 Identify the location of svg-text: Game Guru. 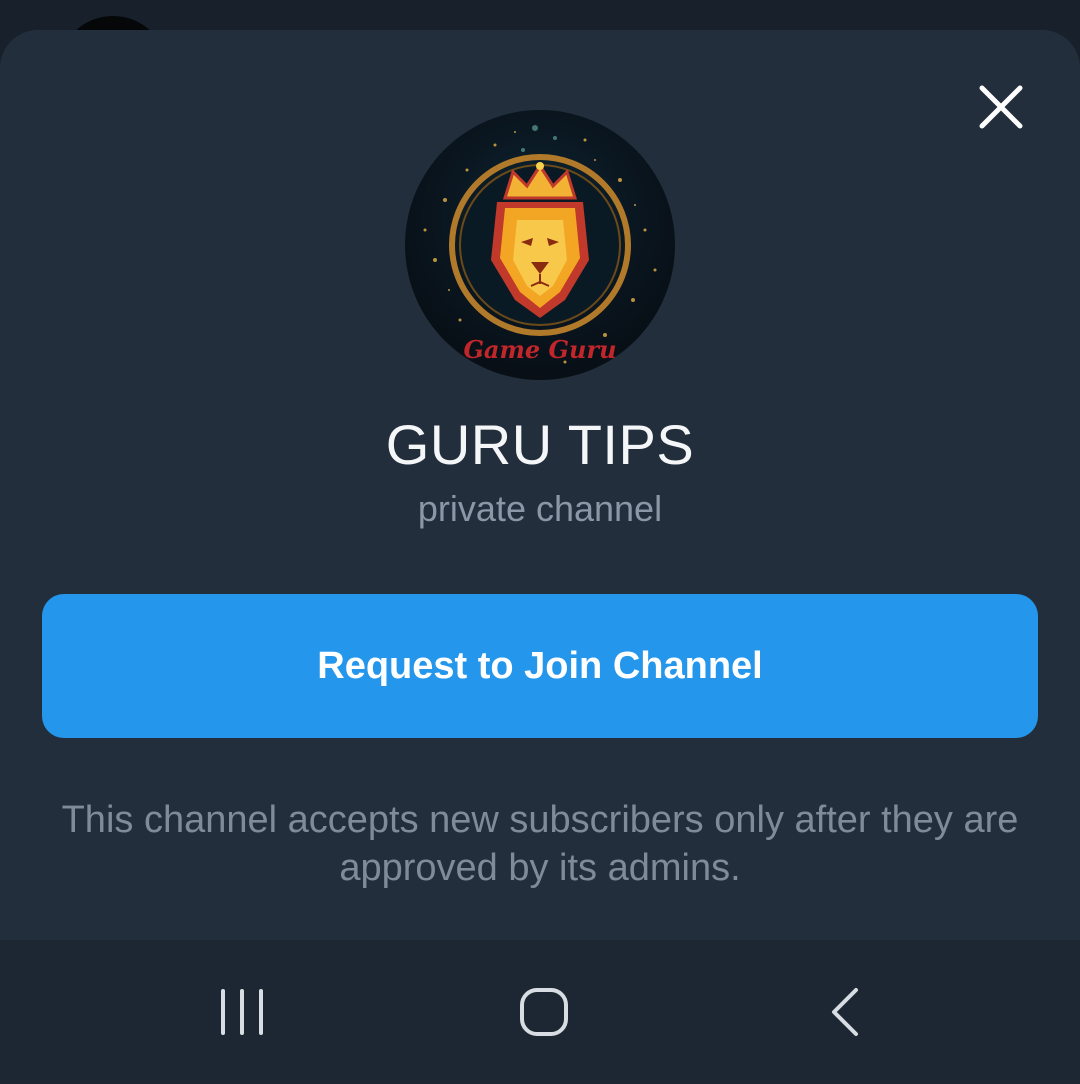
(539, 349).